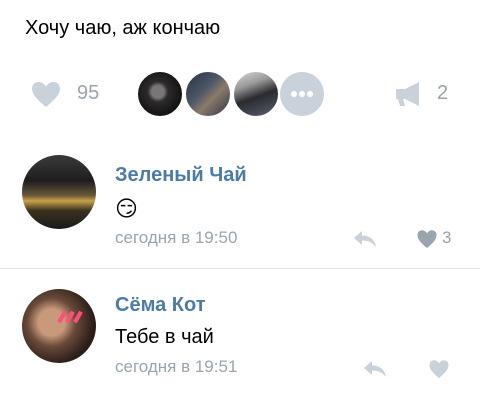 The image size is (480, 395). I want to click on comment-emoji: 😏, so click(126, 208).